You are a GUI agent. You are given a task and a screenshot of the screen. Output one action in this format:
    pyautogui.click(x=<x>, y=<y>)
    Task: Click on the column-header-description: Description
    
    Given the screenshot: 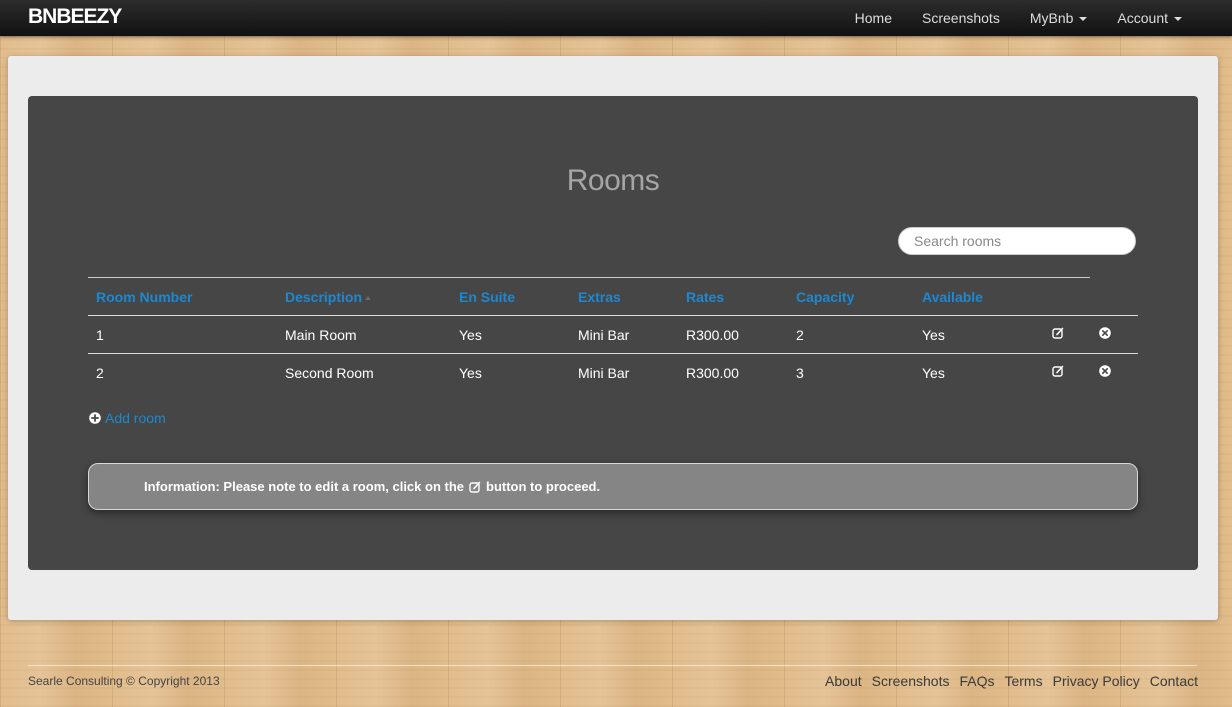 What is the action you would take?
    pyautogui.click(x=328, y=297)
    